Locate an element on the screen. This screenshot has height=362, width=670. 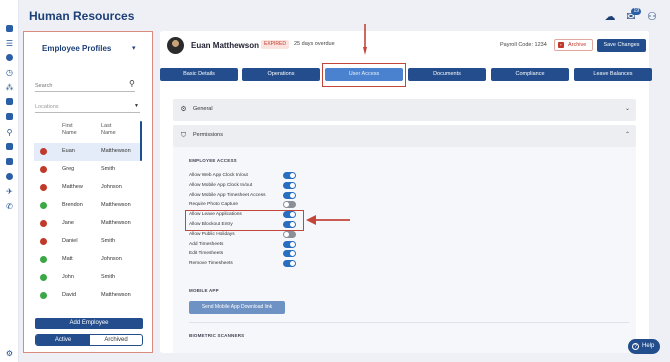
user-menu-icon: ⚇ is located at coordinates (652, 17).